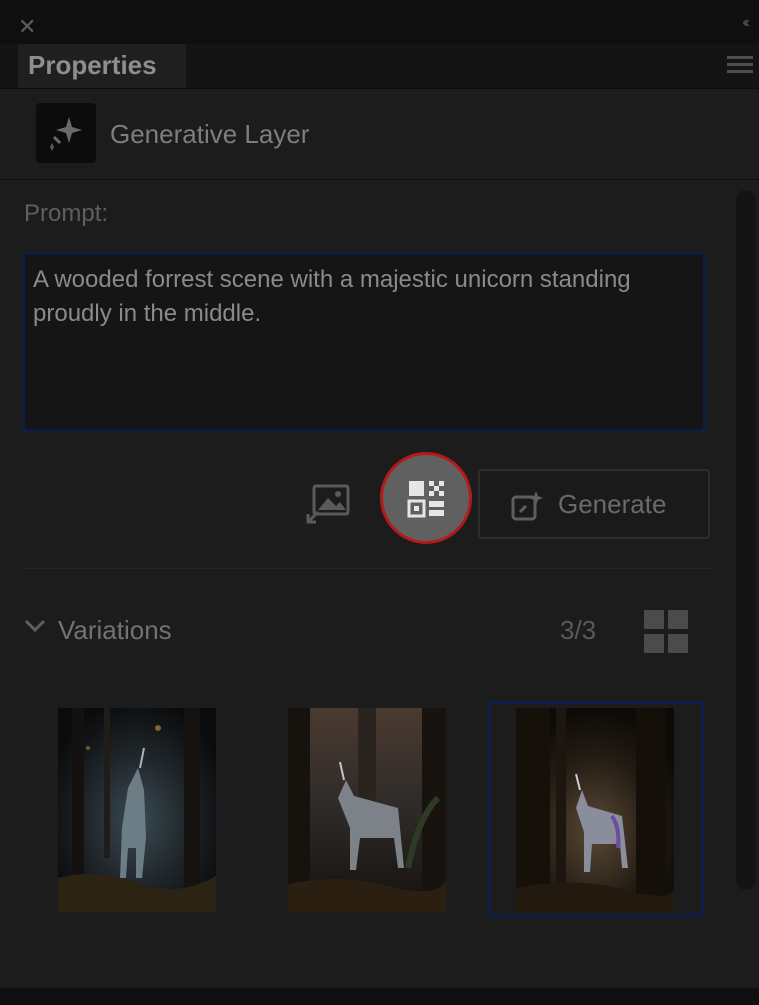 The height and width of the screenshot is (1005, 759). Describe the element at coordinates (92, 65) in the screenshot. I see `tab-properties-label: Properties` at that location.